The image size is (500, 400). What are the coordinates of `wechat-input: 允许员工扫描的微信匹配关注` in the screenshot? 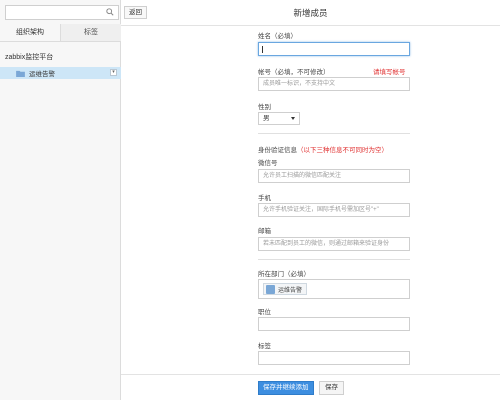 It's located at (334, 176).